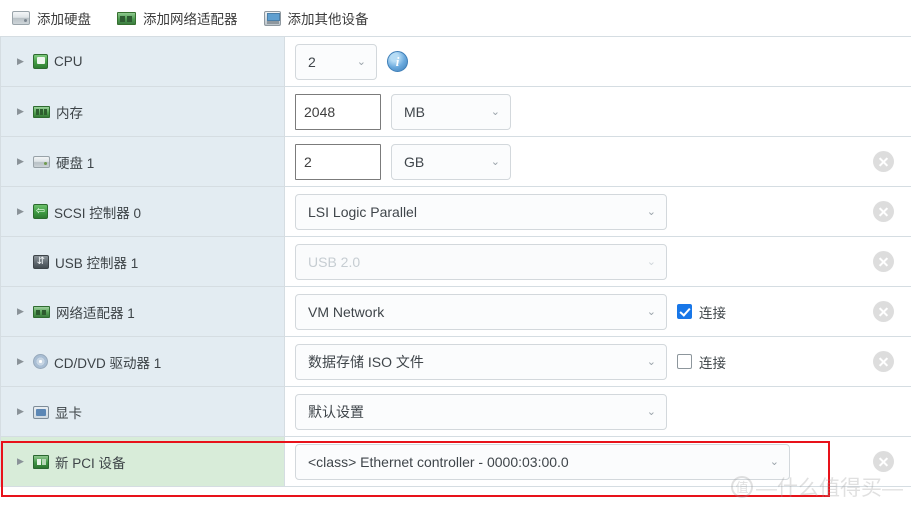 The width and height of the screenshot is (911, 524). Describe the element at coordinates (397, 61) in the screenshot. I see `info-icon: i` at that location.